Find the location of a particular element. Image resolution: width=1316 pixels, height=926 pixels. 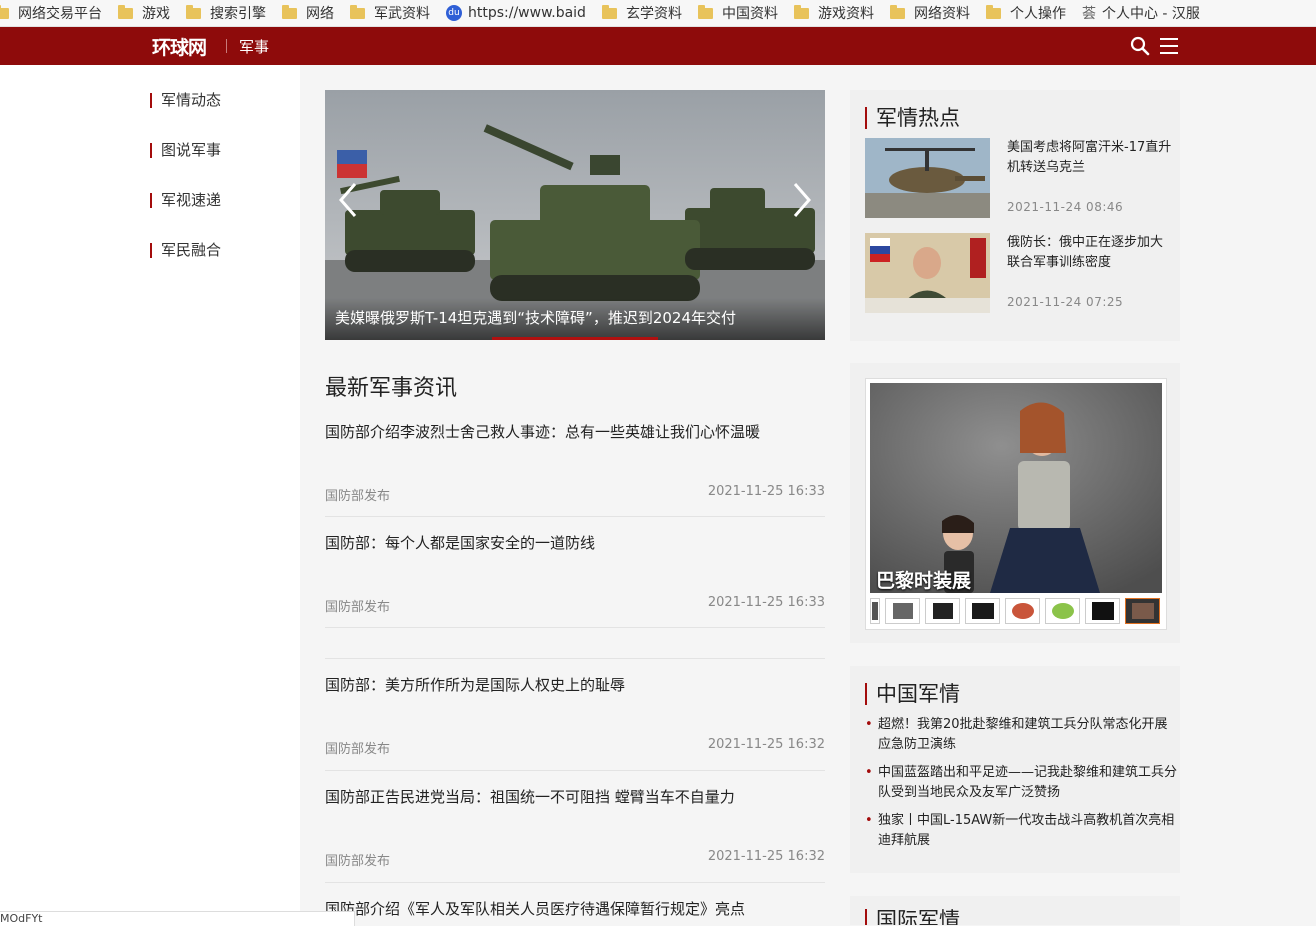

news-title: 国防部介绍李波烈士舍己救人事迹：总有一些英雄让我们心怀温暖 is located at coordinates (542, 431).